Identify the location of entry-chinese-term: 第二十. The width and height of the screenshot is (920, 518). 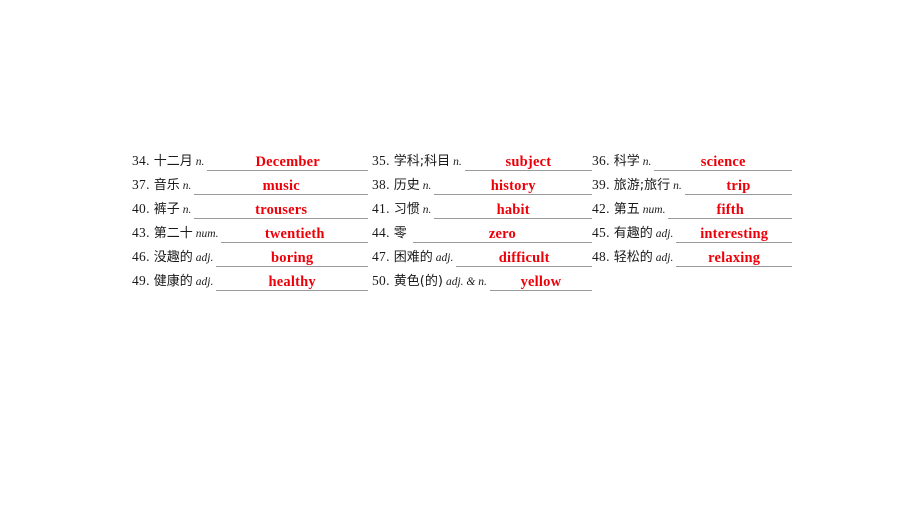
(173, 233).